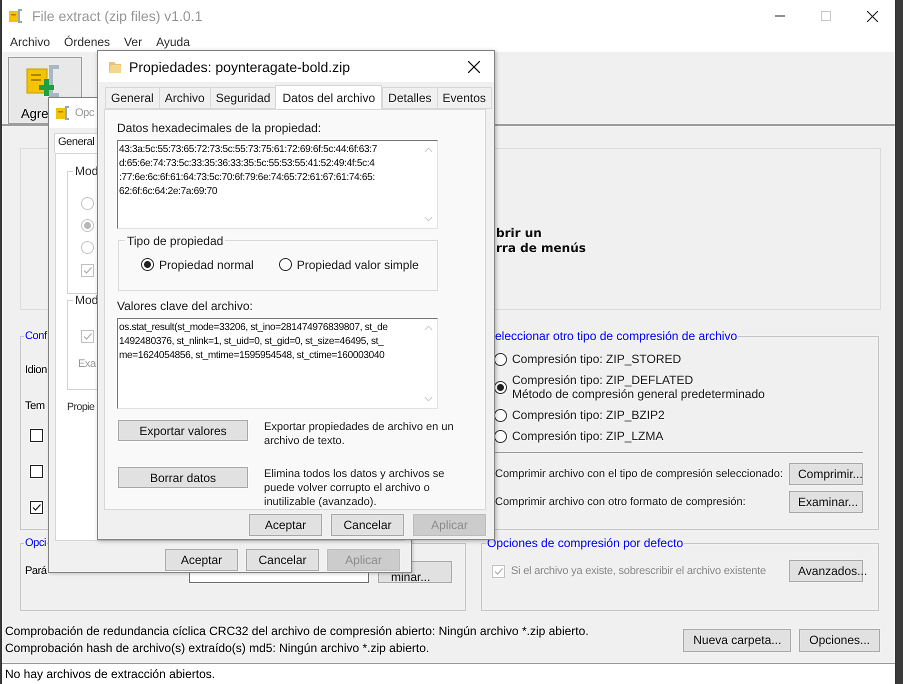 This screenshot has height=684, width=903. Describe the element at coordinates (80, 407) in the screenshot. I see `option-label: Propie` at that location.